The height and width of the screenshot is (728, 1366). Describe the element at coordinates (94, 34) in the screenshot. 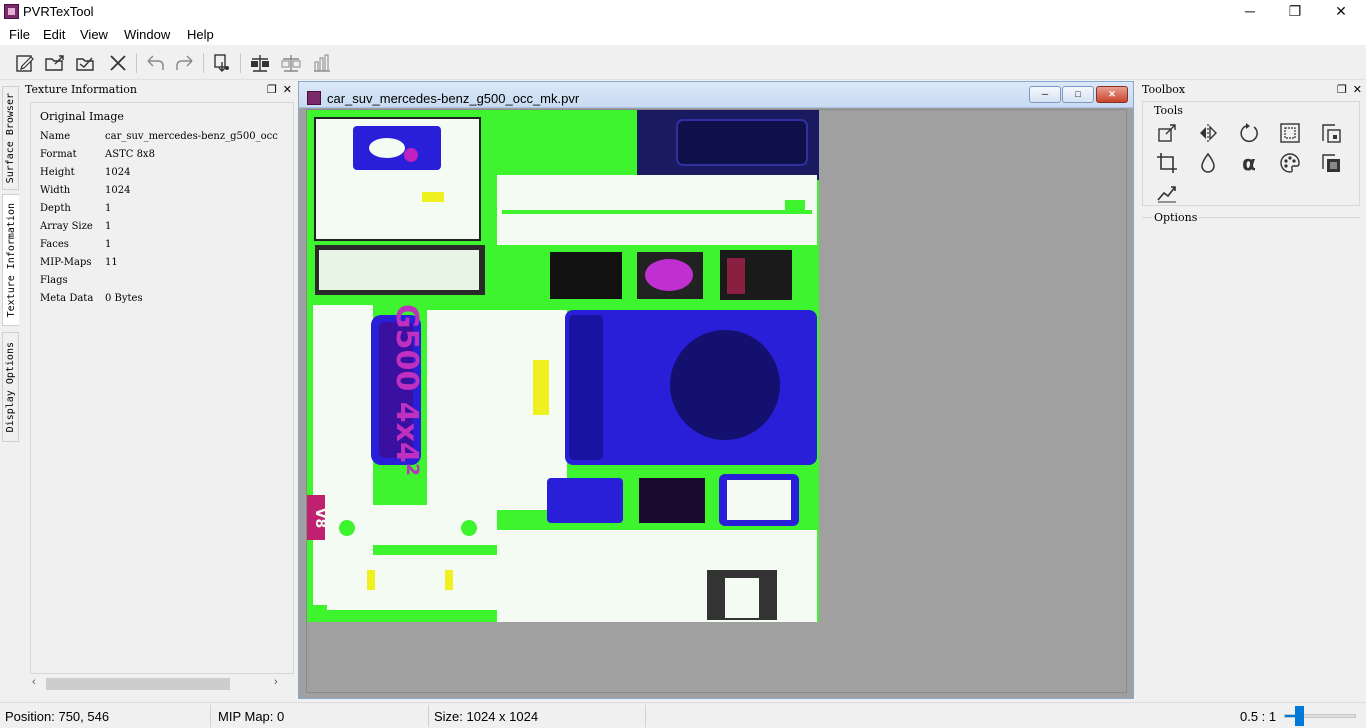

I see `menu-view: View` at that location.